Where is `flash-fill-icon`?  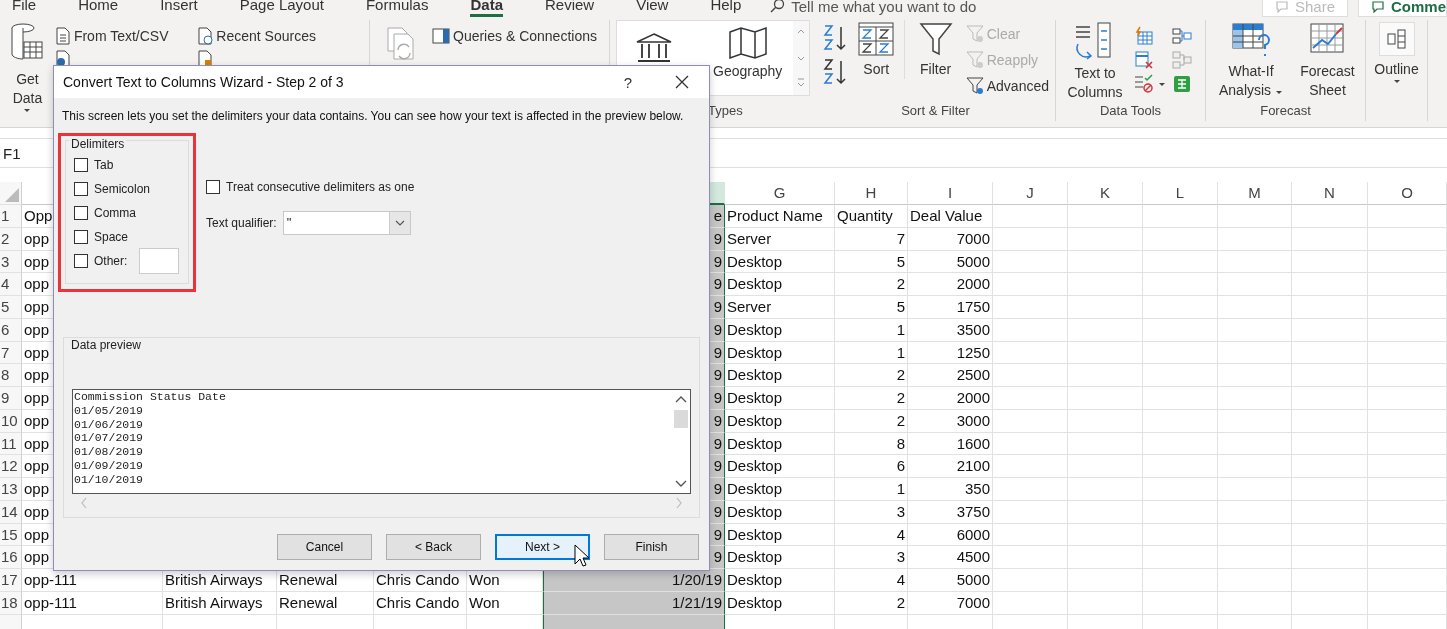
flash-fill-icon is located at coordinates (1144, 36).